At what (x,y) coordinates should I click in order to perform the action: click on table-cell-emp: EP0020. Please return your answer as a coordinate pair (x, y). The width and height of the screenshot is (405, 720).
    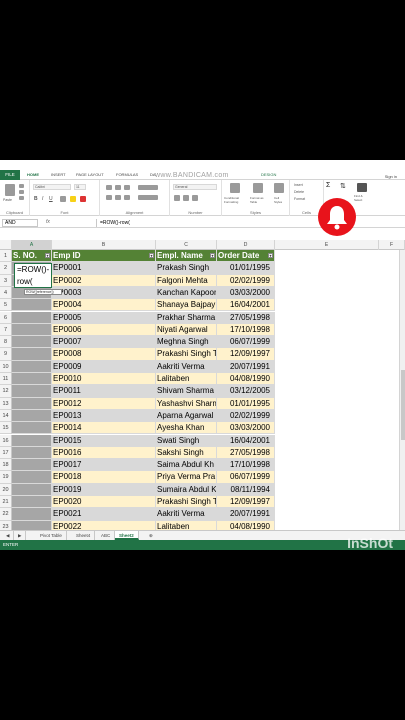
    Looking at the image, I should click on (104, 502).